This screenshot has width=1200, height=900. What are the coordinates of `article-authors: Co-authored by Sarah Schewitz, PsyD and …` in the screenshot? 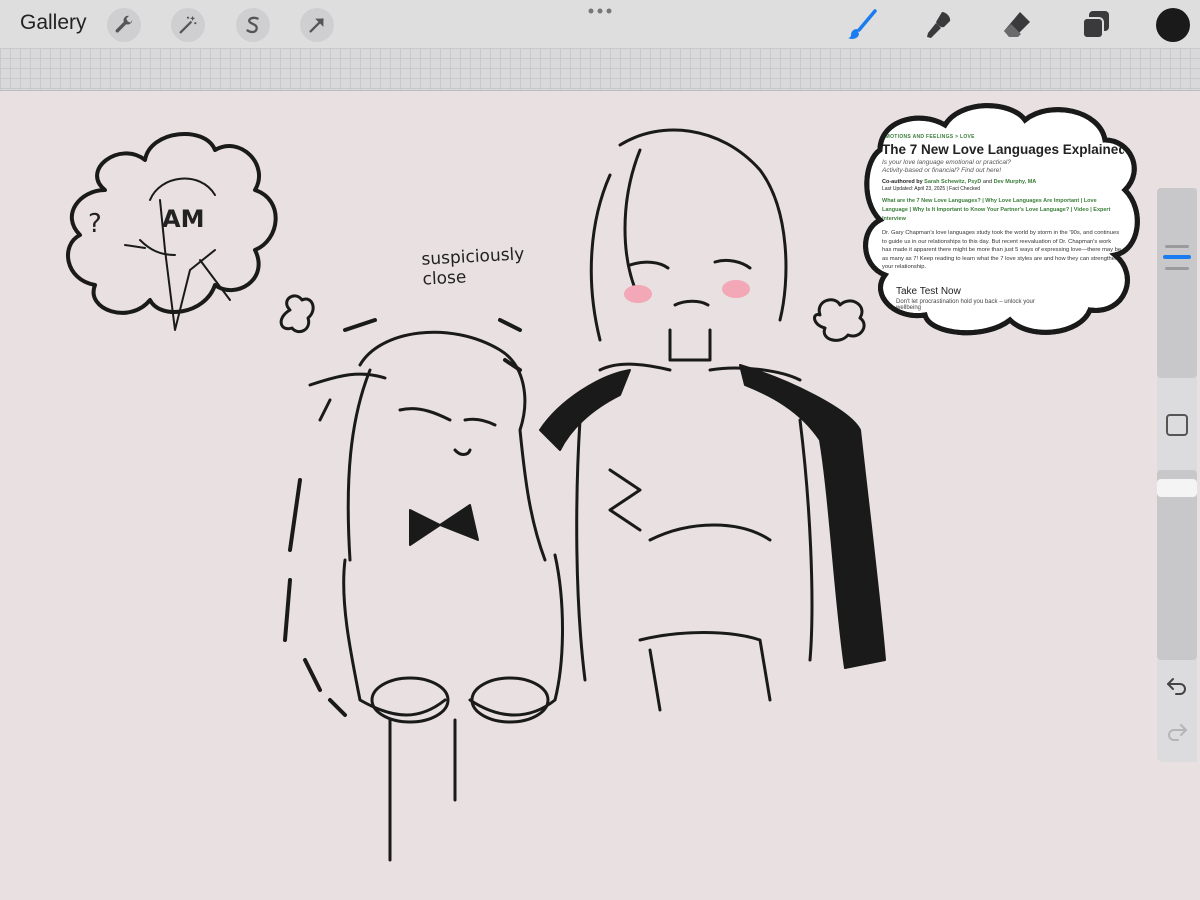 It's located at (1003, 182).